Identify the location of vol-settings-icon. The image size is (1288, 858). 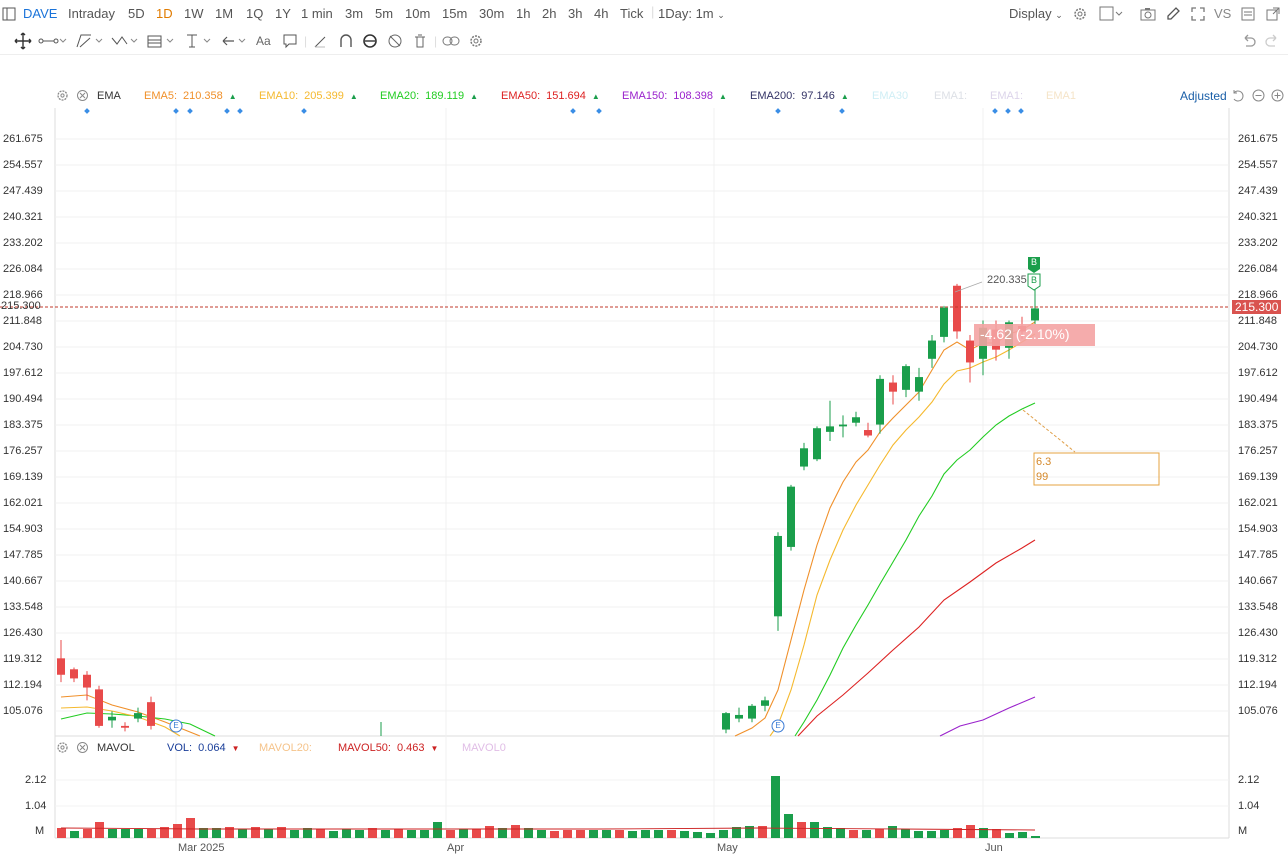
(62, 749).